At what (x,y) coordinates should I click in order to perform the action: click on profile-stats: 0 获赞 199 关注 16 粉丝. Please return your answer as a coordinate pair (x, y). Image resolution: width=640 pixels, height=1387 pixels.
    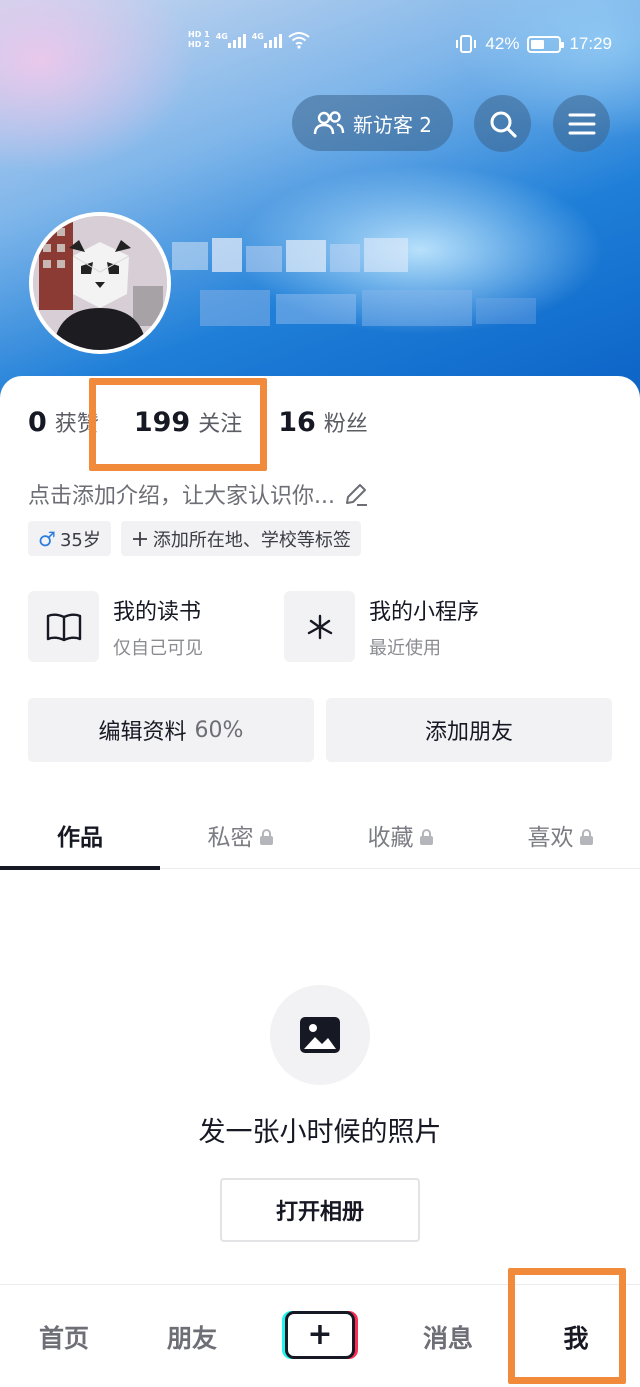
    Looking at the image, I should click on (198, 422).